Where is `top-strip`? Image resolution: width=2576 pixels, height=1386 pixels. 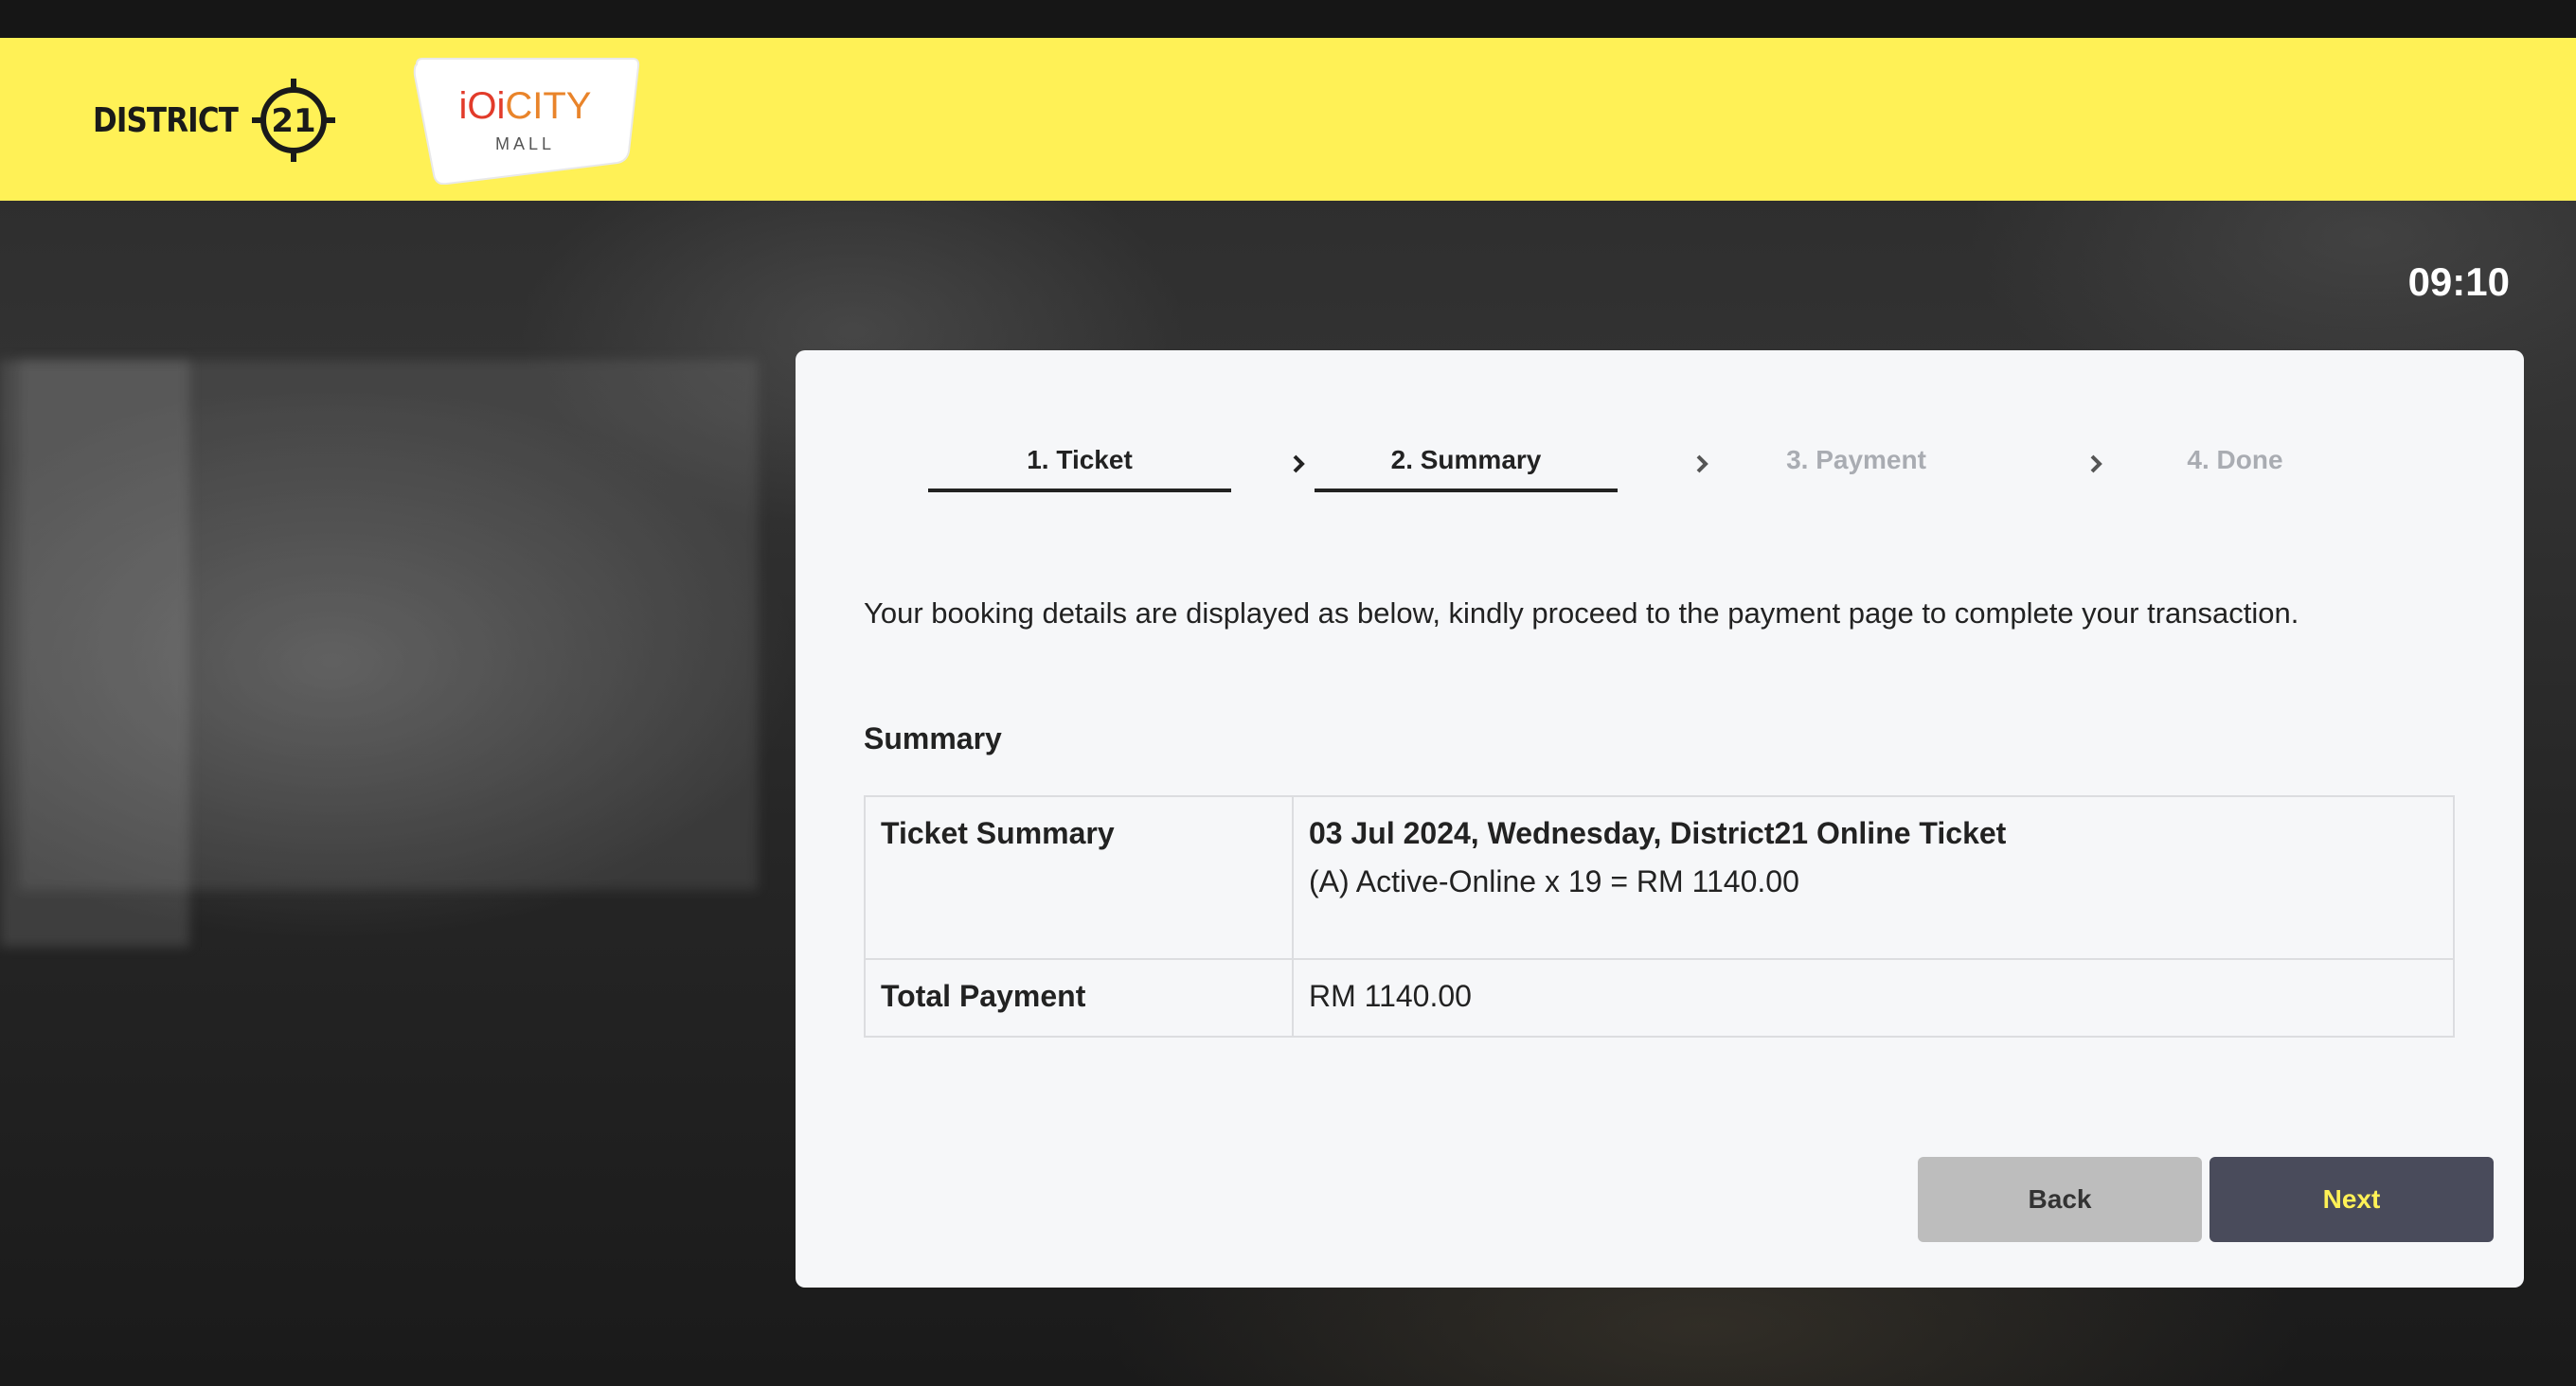 top-strip is located at coordinates (1288, 19).